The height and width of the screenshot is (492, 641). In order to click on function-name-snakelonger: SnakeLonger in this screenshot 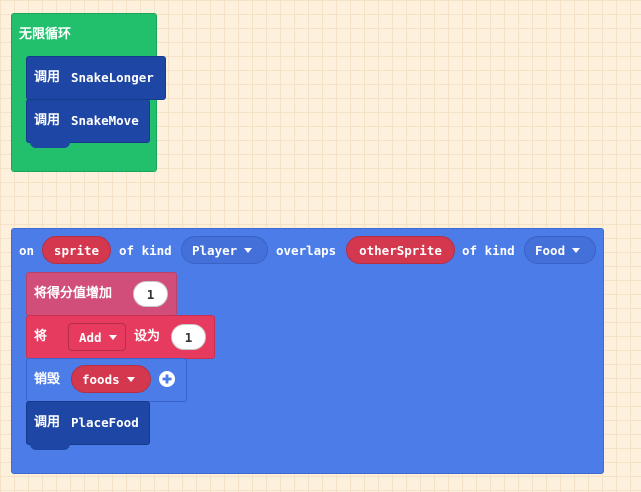, I will do `click(112, 77)`.